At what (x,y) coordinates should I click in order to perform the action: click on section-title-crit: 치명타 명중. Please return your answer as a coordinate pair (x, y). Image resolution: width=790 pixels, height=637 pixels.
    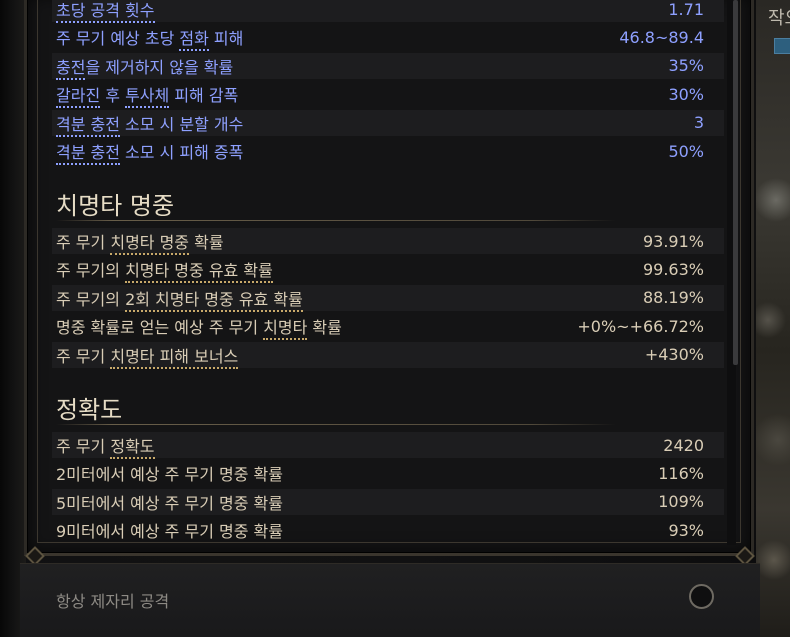
    Looking at the image, I should click on (115, 206).